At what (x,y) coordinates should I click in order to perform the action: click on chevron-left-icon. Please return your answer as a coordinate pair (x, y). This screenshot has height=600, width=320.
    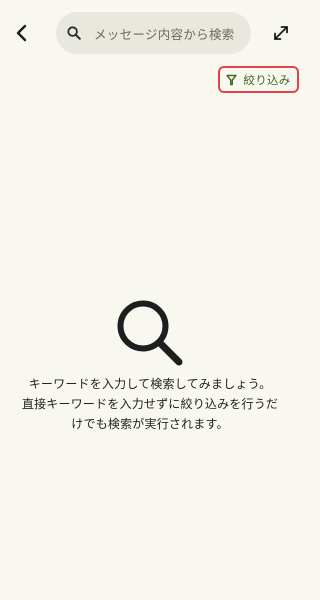
    Looking at the image, I should click on (21, 33).